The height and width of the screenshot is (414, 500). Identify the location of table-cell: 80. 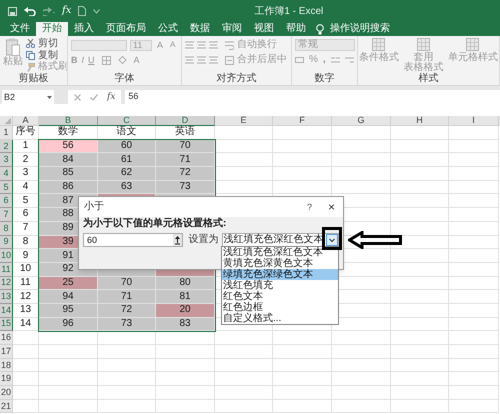
(185, 283).